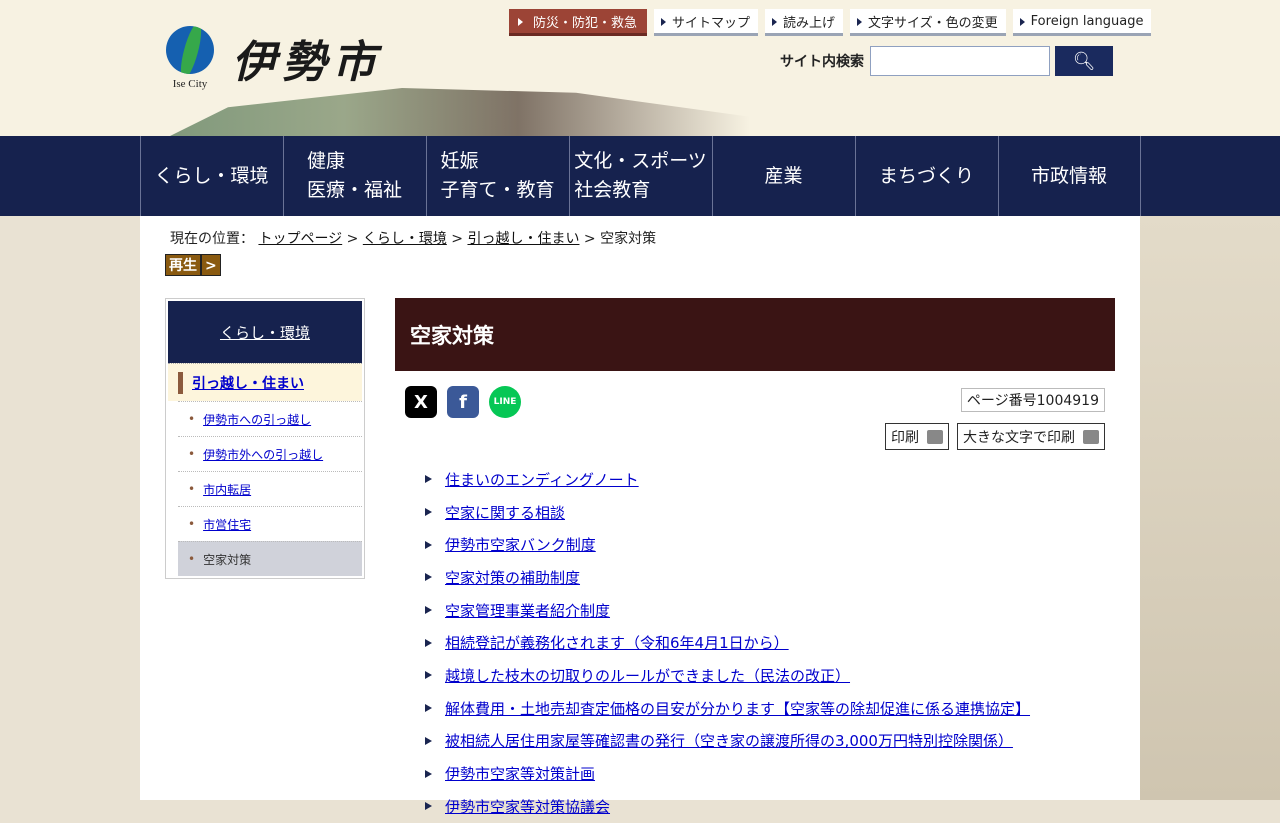 The height and width of the screenshot is (823, 1280). I want to click on nav-health: 健康 医療・福祉, so click(354, 176).